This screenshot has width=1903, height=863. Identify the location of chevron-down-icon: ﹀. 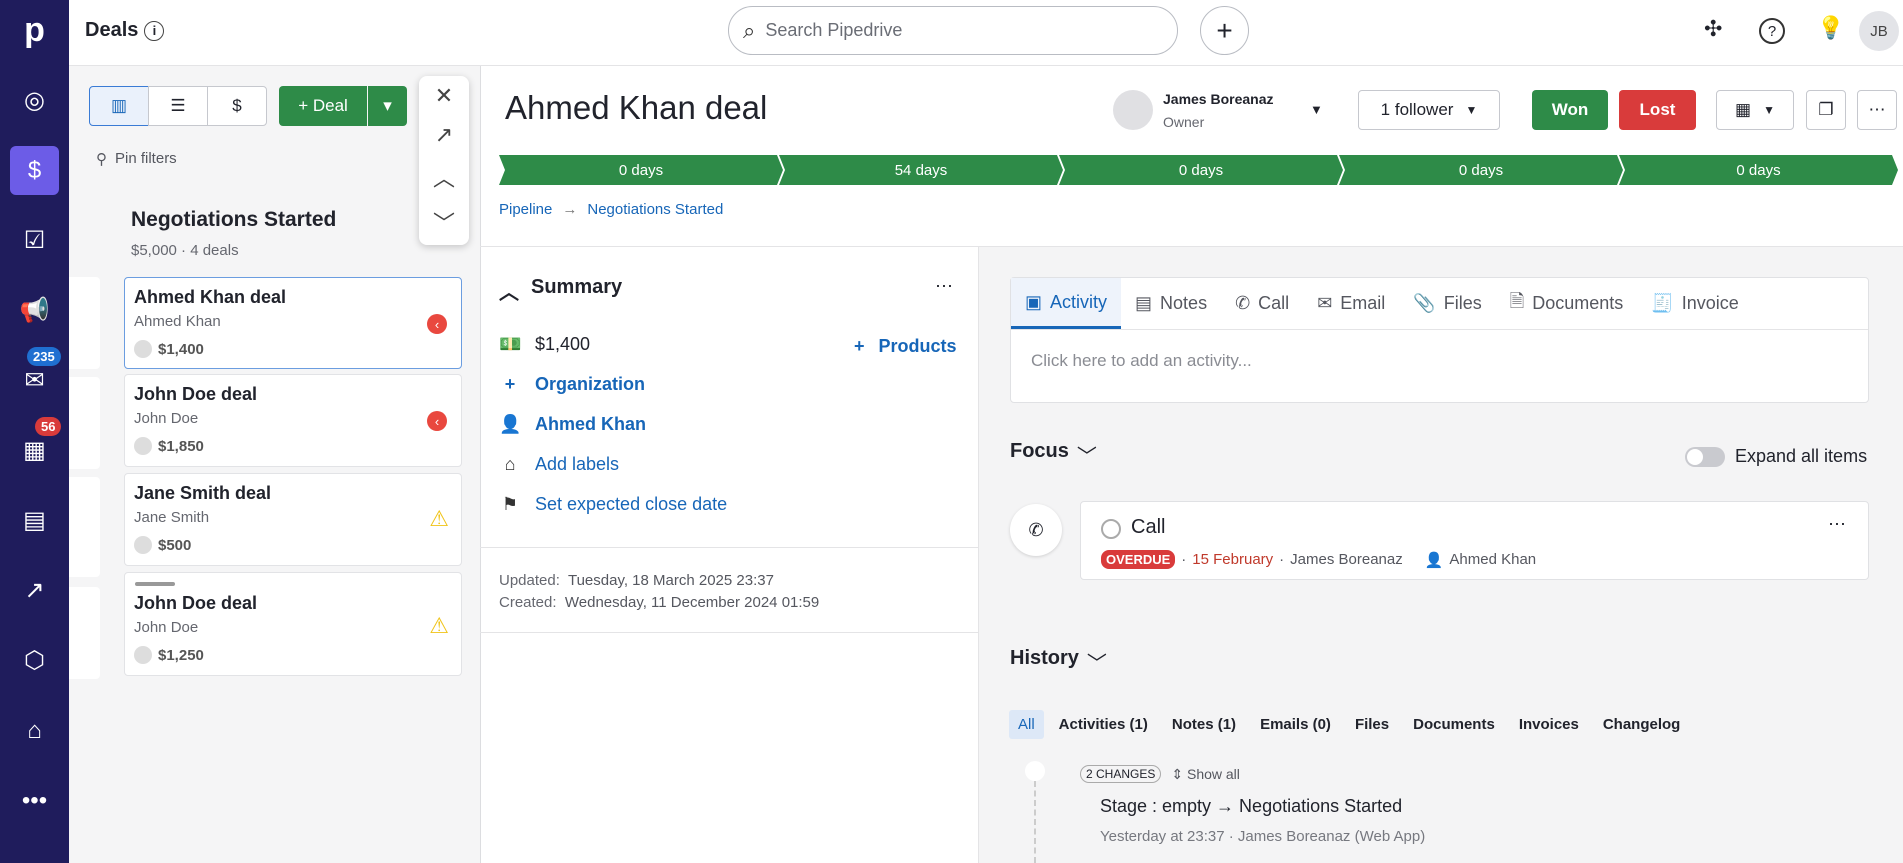
(444, 222).